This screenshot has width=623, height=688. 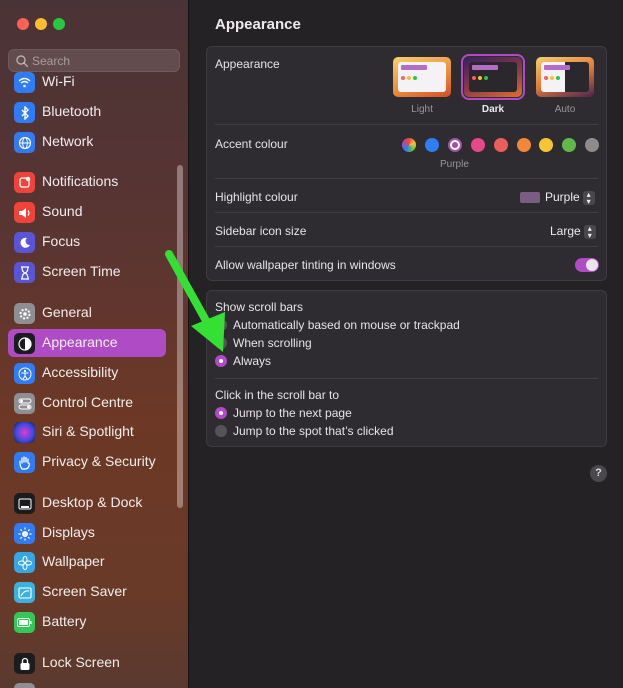 I want to click on jump-to-spot-radio, so click(x=221, y=431).